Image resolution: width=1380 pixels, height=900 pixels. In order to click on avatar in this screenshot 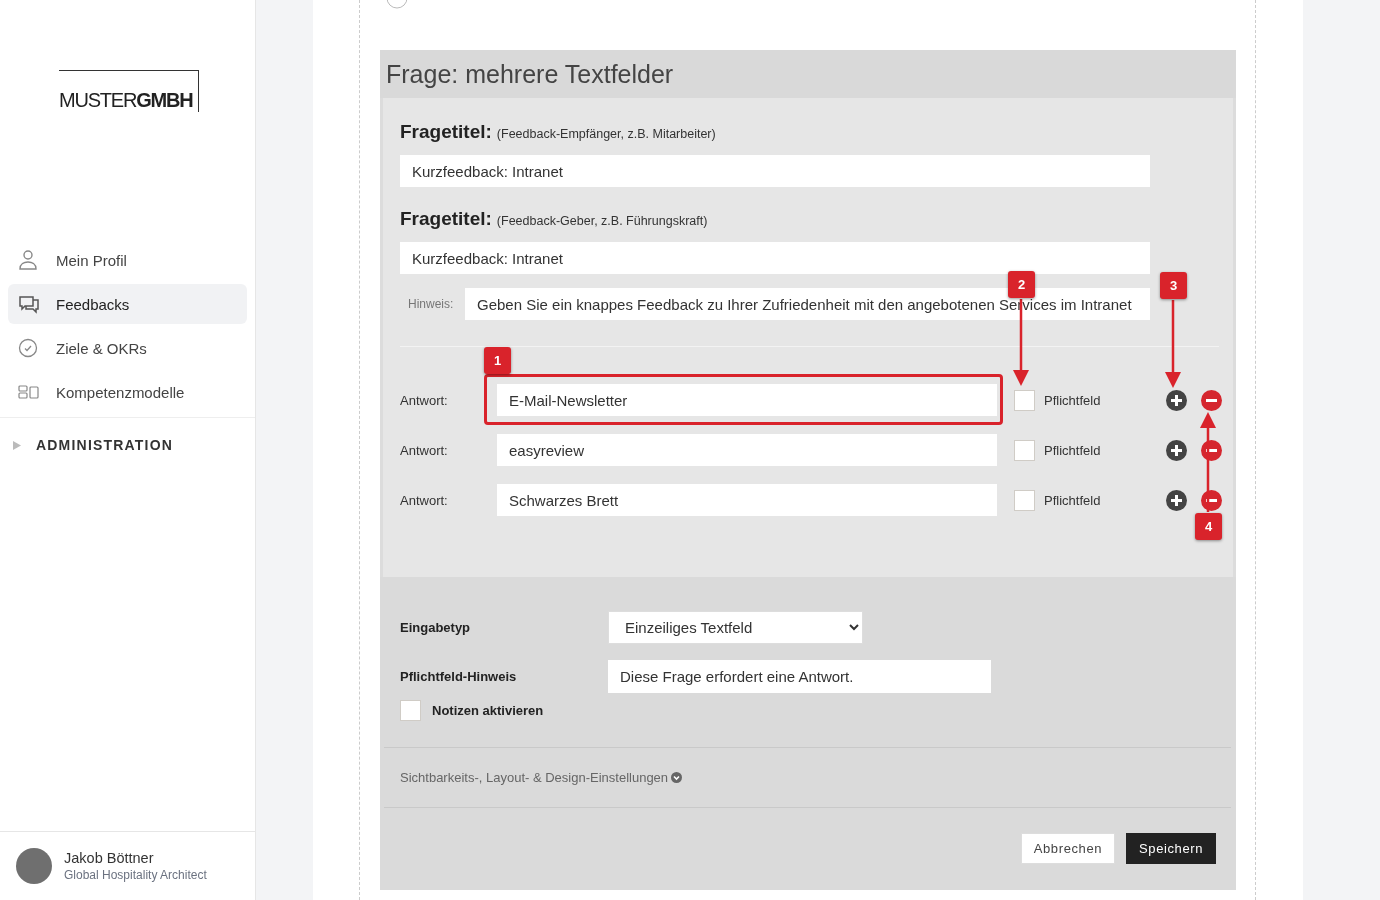, I will do `click(34, 866)`.